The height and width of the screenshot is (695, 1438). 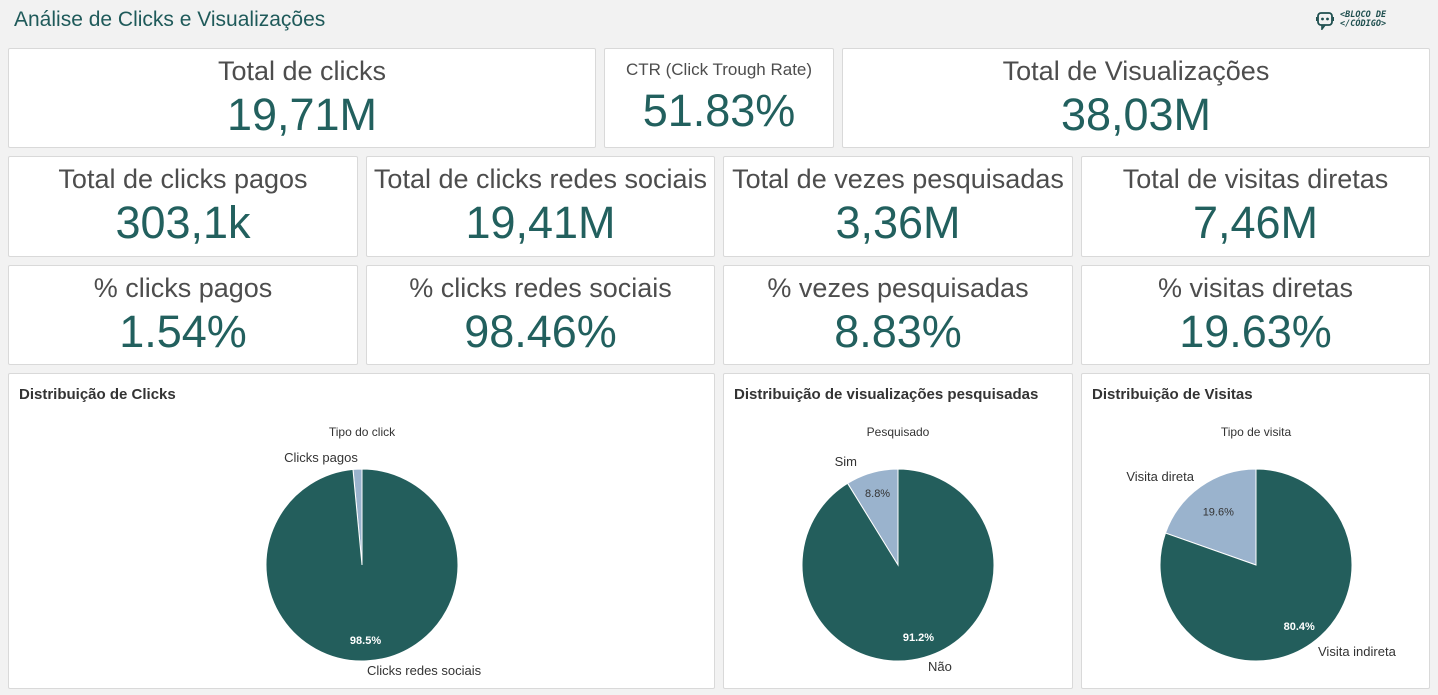 What do you see at coordinates (540, 222) in the screenshot?
I see `kpi-value: 19,41M` at bounding box center [540, 222].